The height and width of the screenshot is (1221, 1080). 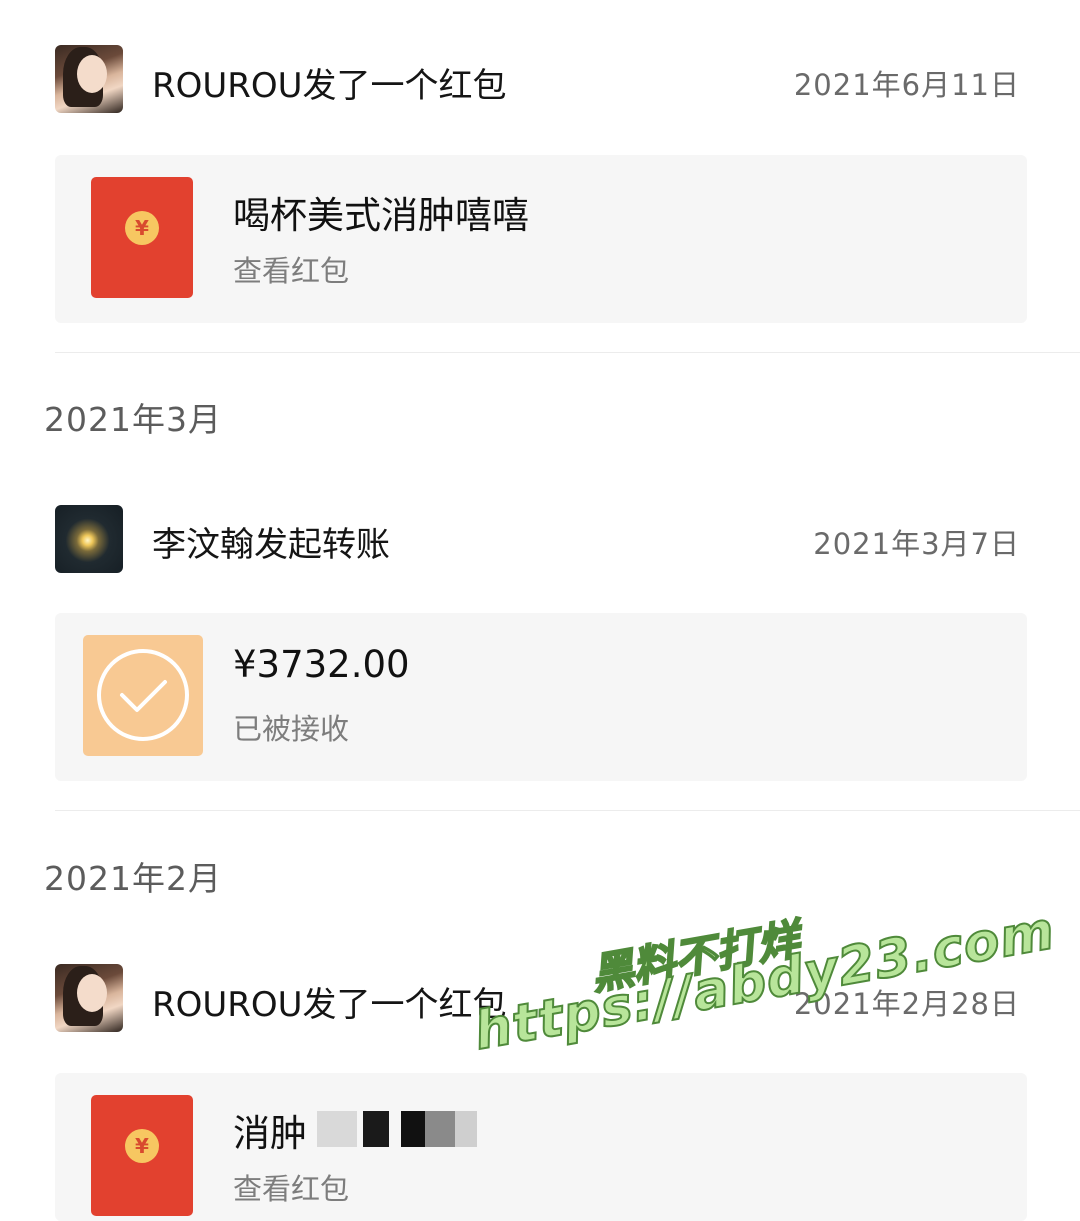 I want to click on red-packet-message: 喝杯美式消肿嘻嘻, so click(x=381, y=215).